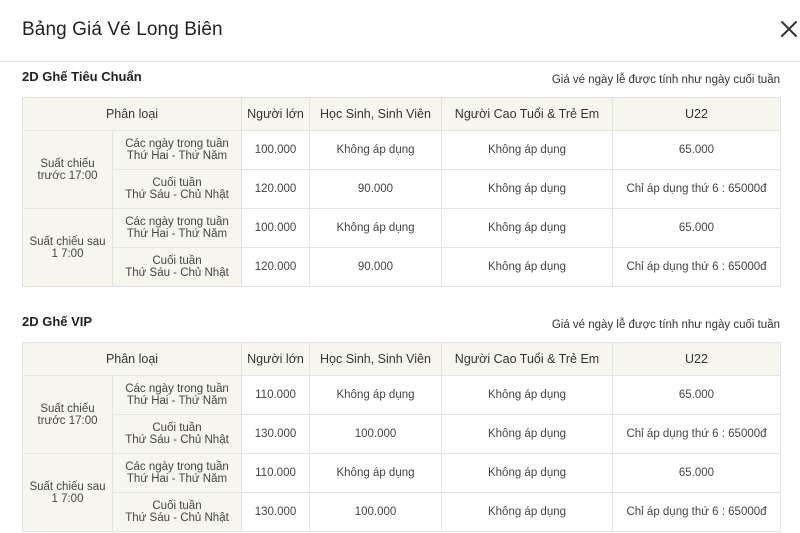 This screenshot has height=533, width=800. Describe the element at coordinates (122, 29) in the screenshot. I see `modal-title: Bảng Giá Vé Long Biên` at that location.